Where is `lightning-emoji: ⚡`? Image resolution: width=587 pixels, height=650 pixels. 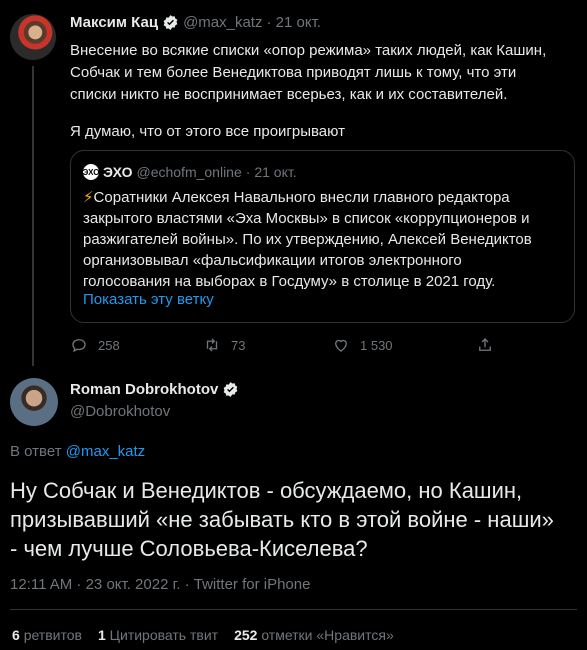
lightning-emoji: ⚡ is located at coordinates (88, 197).